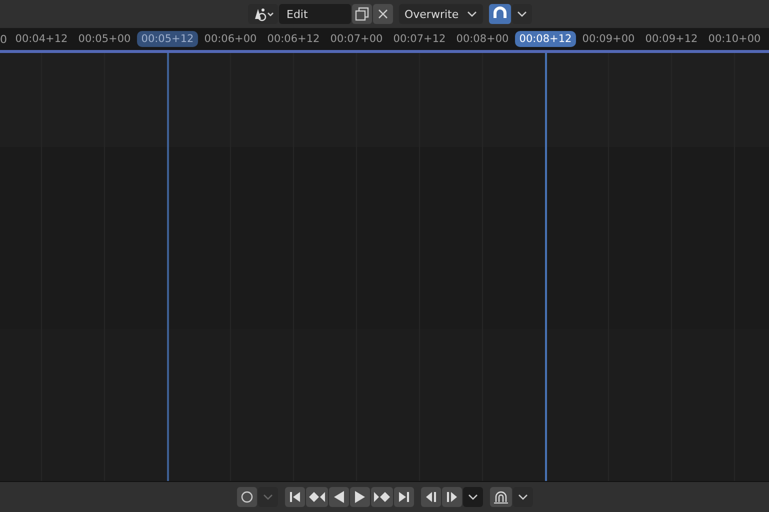 This screenshot has height=512, width=769. I want to click on close-button, so click(382, 14).